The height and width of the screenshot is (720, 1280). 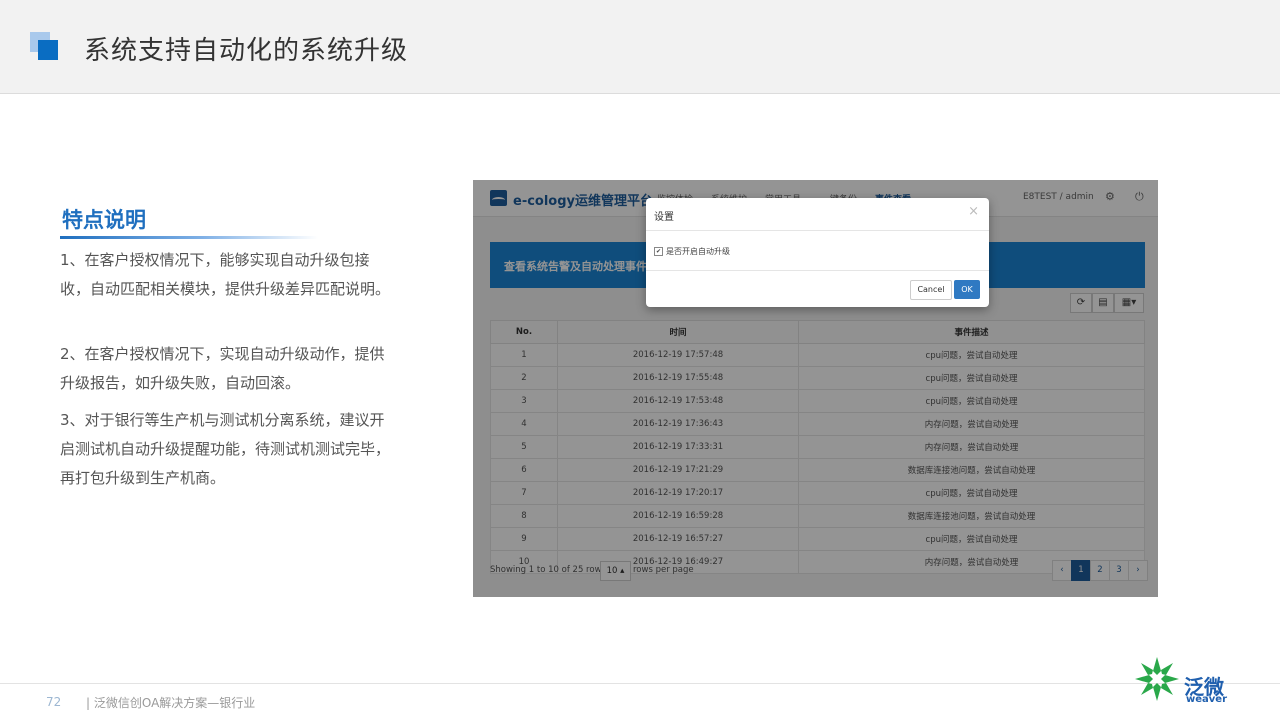 What do you see at coordinates (817, 252) in the screenshot?
I see `settings-modal: 设置 × ✔ 是否开启自动升级 Cancel OK` at bounding box center [817, 252].